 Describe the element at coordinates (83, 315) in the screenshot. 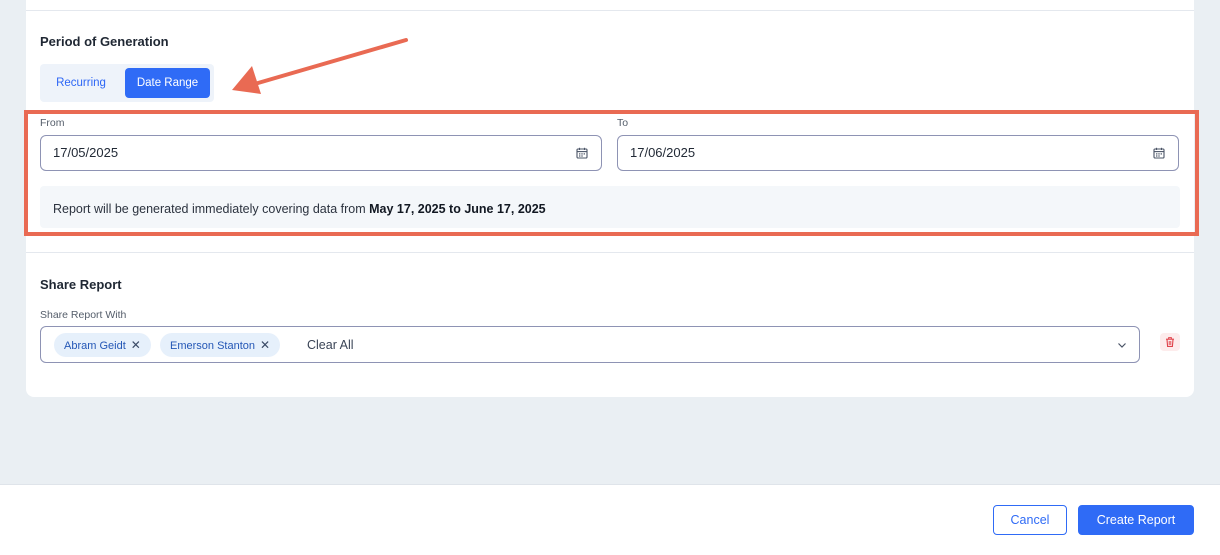

I see `share-with-label: Share Report With` at that location.